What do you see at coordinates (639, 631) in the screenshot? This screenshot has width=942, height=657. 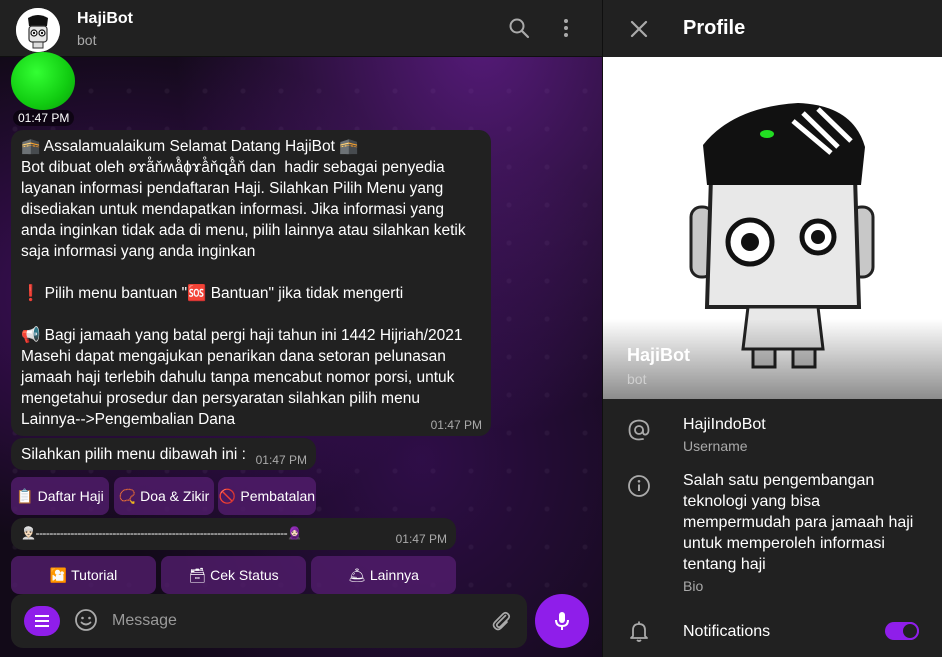 I see `bell-icon` at bounding box center [639, 631].